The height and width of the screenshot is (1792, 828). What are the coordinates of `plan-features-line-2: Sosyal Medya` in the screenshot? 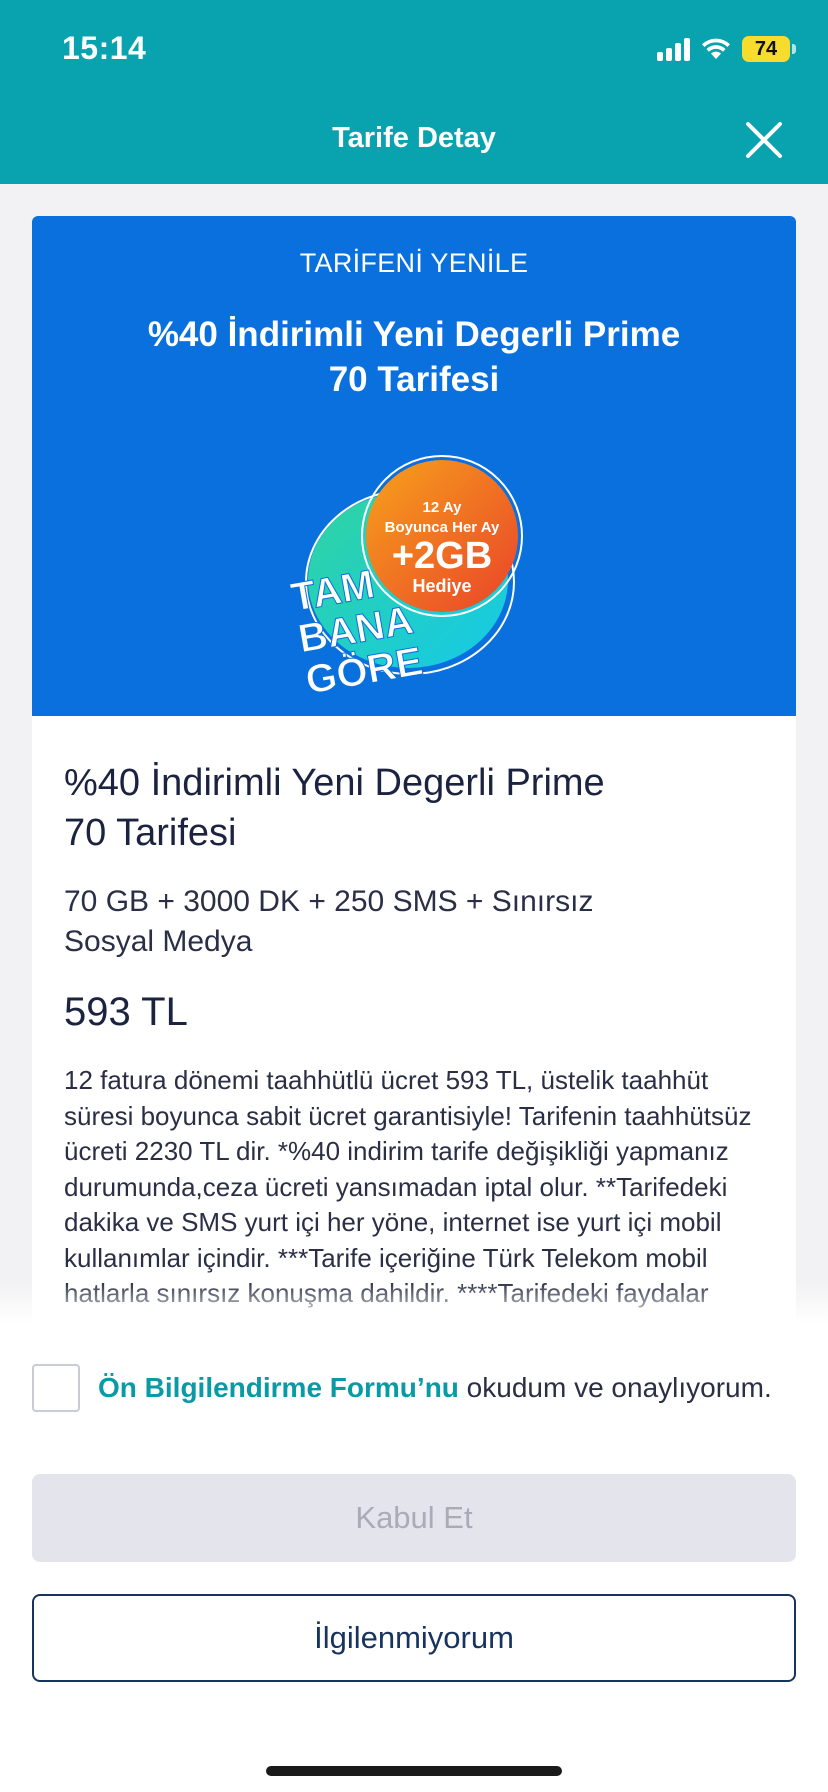 It's located at (158, 941).